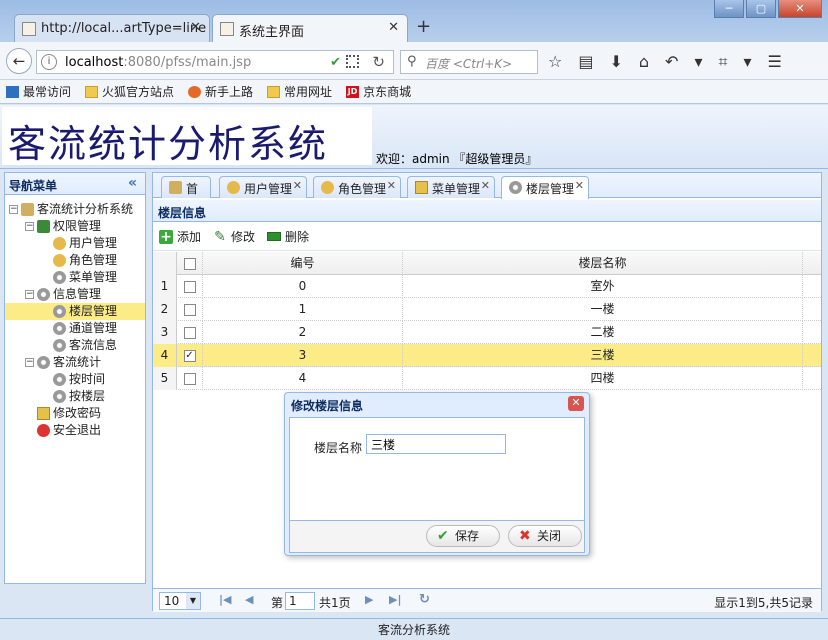  Describe the element at coordinates (487, 309) in the screenshot. I see `table-row: 2 1 一楼` at that location.